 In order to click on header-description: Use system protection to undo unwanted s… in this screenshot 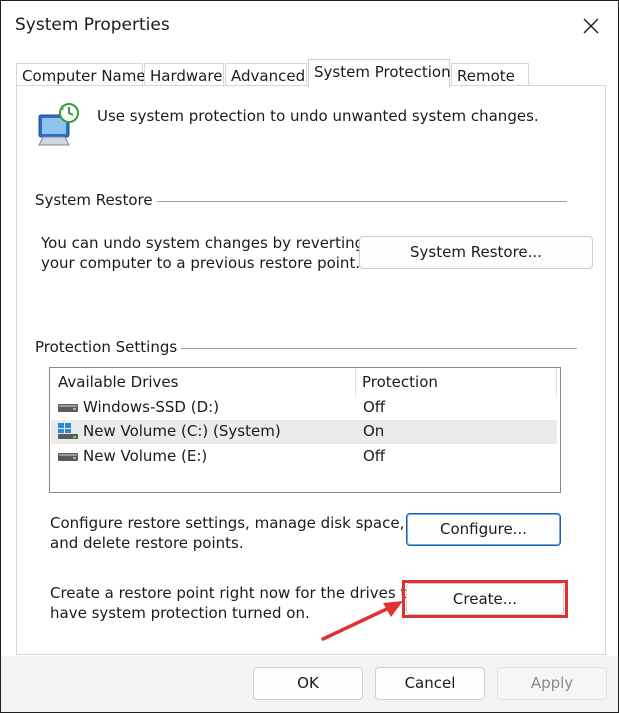, I will do `click(318, 116)`.